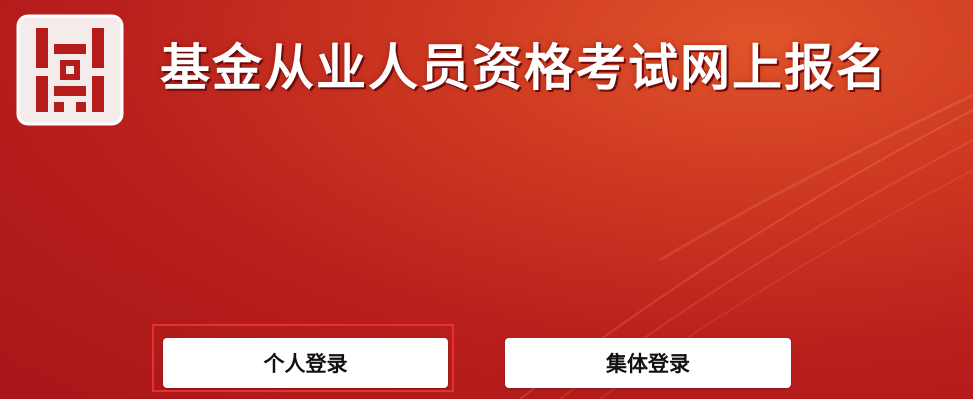 This screenshot has height=399, width=973. Describe the element at coordinates (305, 363) in the screenshot. I see `personal-login-button: 个人登录` at that location.